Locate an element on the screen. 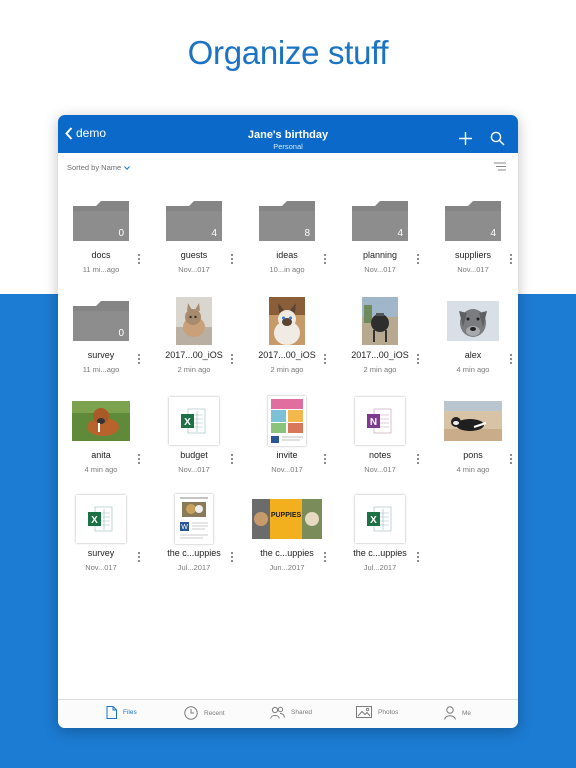 The image size is (576, 768). item-name: invite is located at coordinates (287, 455).